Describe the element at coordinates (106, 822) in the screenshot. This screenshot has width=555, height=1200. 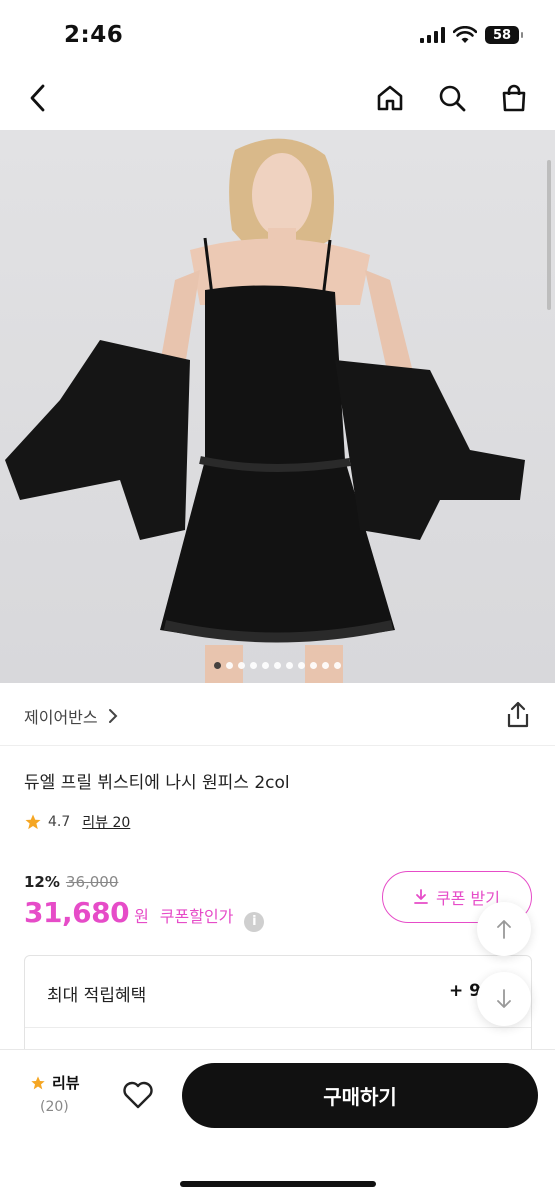
I see `review-link: 리뷰 20` at that location.